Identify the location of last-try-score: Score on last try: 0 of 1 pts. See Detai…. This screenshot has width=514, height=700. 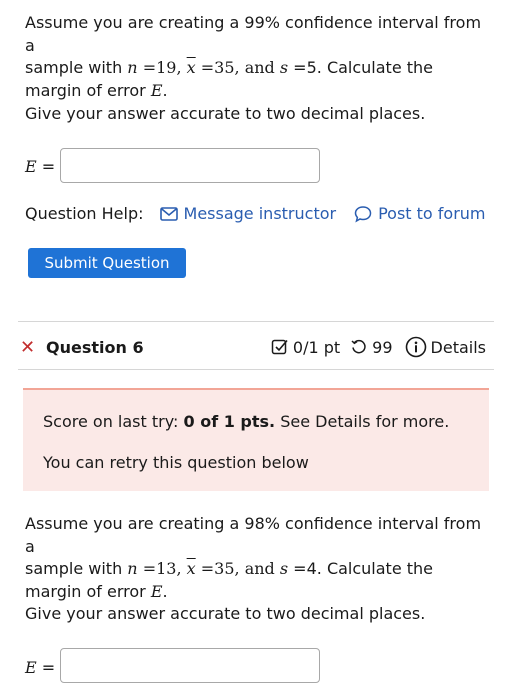
(246, 421).